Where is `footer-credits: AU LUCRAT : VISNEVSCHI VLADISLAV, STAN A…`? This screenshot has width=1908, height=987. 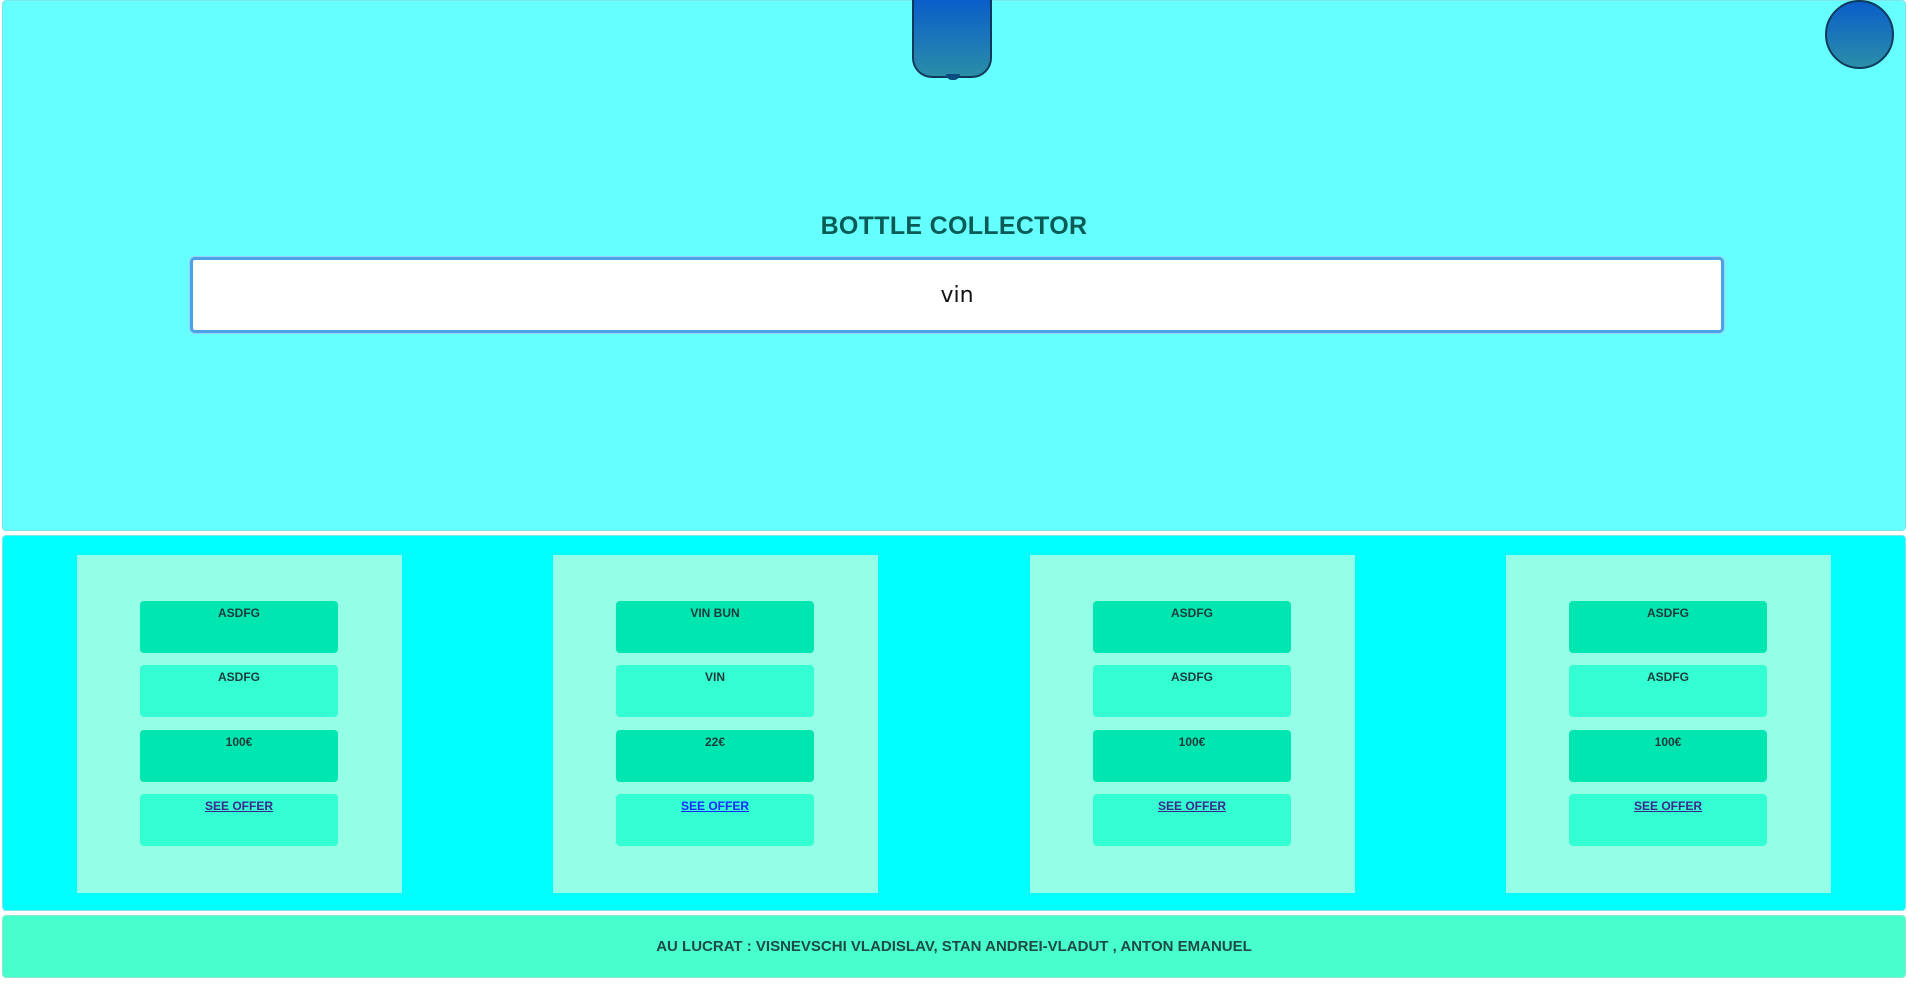 footer-credits: AU LUCRAT : VISNEVSCHI VLADISLAV, STAN A… is located at coordinates (954, 946).